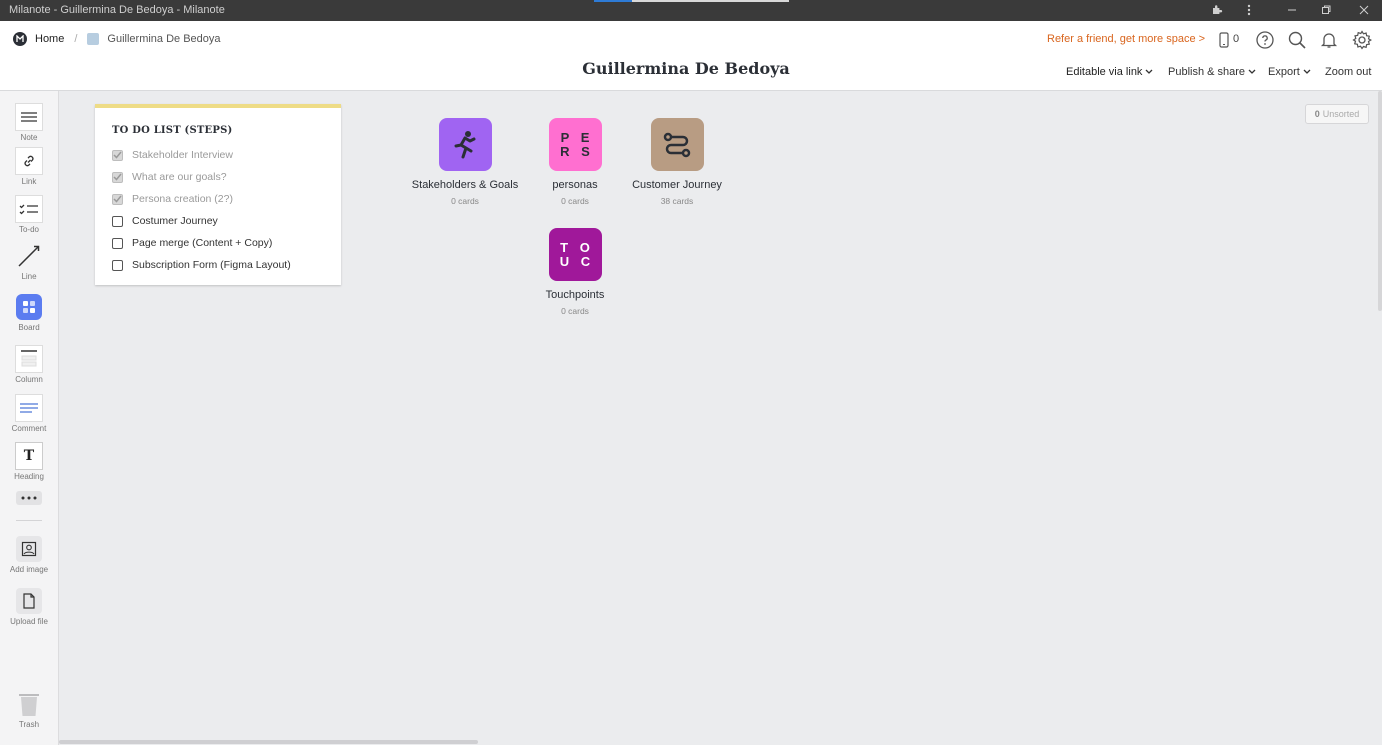 This screenshot has height=745, width=1382. What do you see at coordinates (677, 162) in the screenshot?
I see `board-customer-journey: Customer Journey 38 cards` at bounding box center [677, 162].